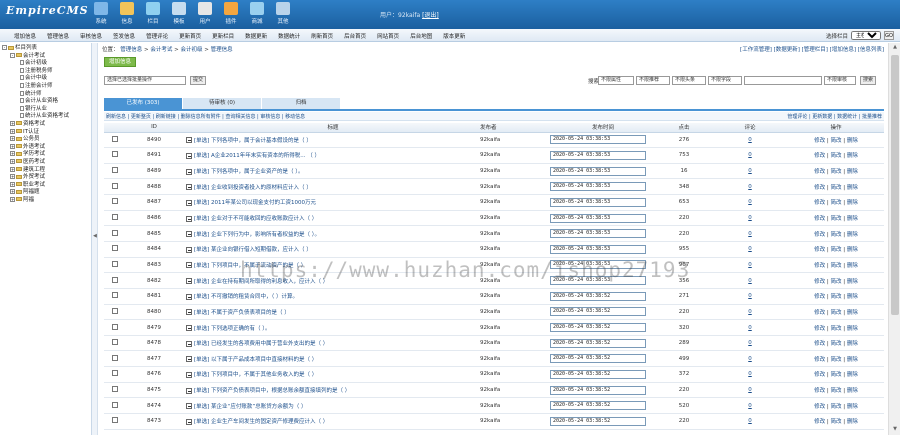 This screenshot has width=900, height=435. I want to click on tree-node-label: 公务员, so click(31, 139).